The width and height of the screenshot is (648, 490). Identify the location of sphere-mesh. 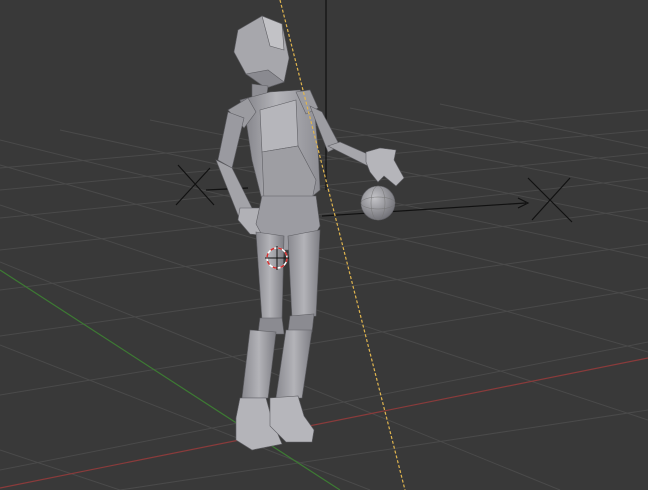
(378, 203).